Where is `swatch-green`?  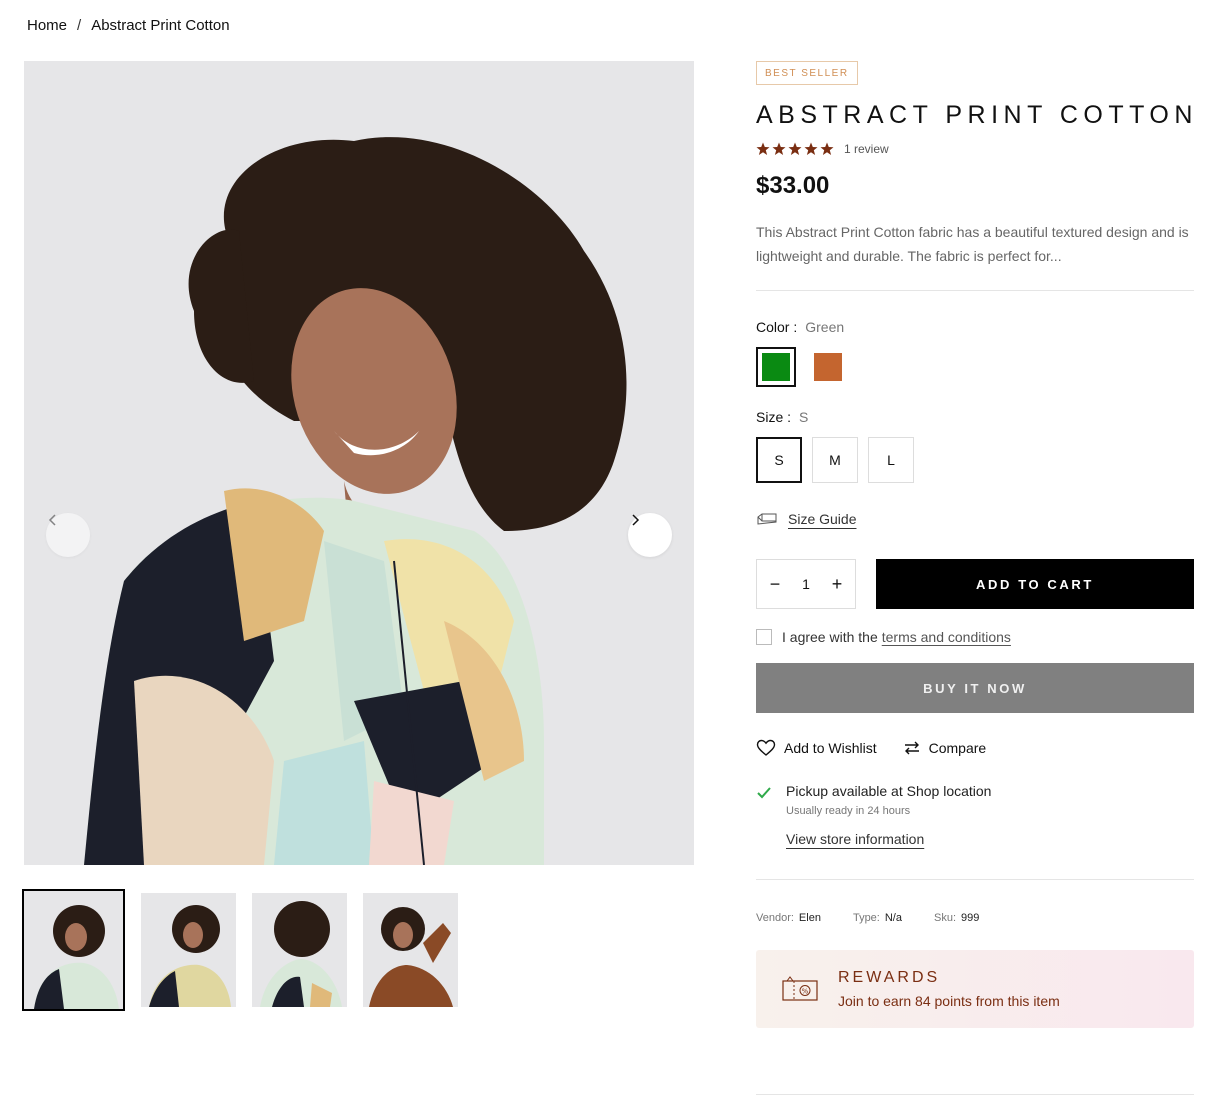 swatch-green is located at coordinates (776, 367).